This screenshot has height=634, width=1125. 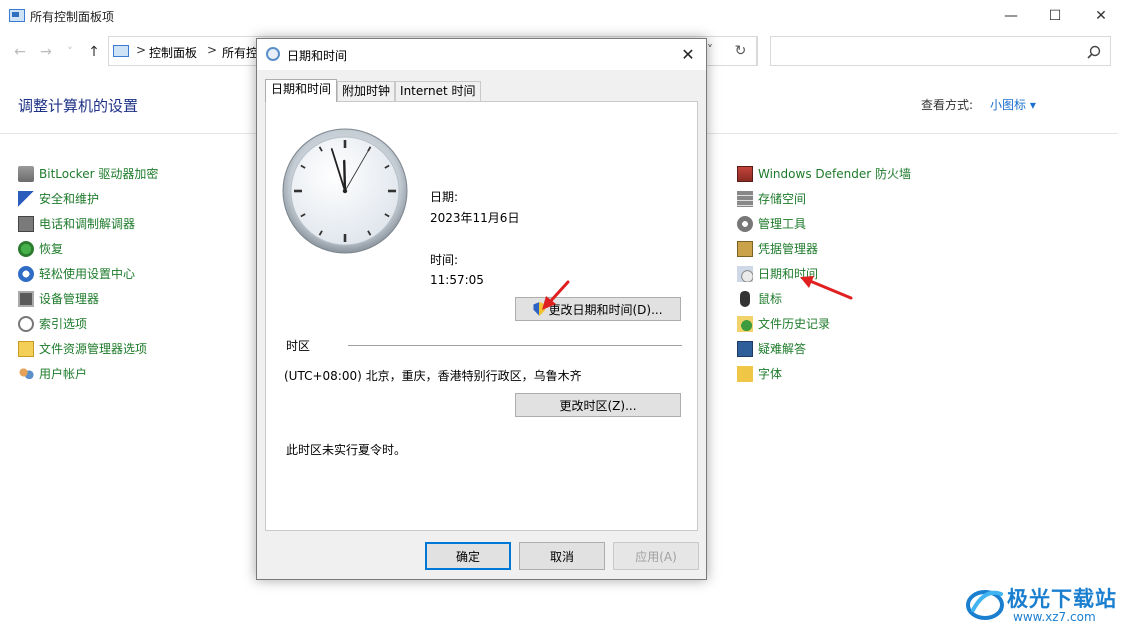 What do you see at coordinates (947, 105) in the screenshot?
I see `view-by-label: 查看方式:` at bounding box center [947, 105].